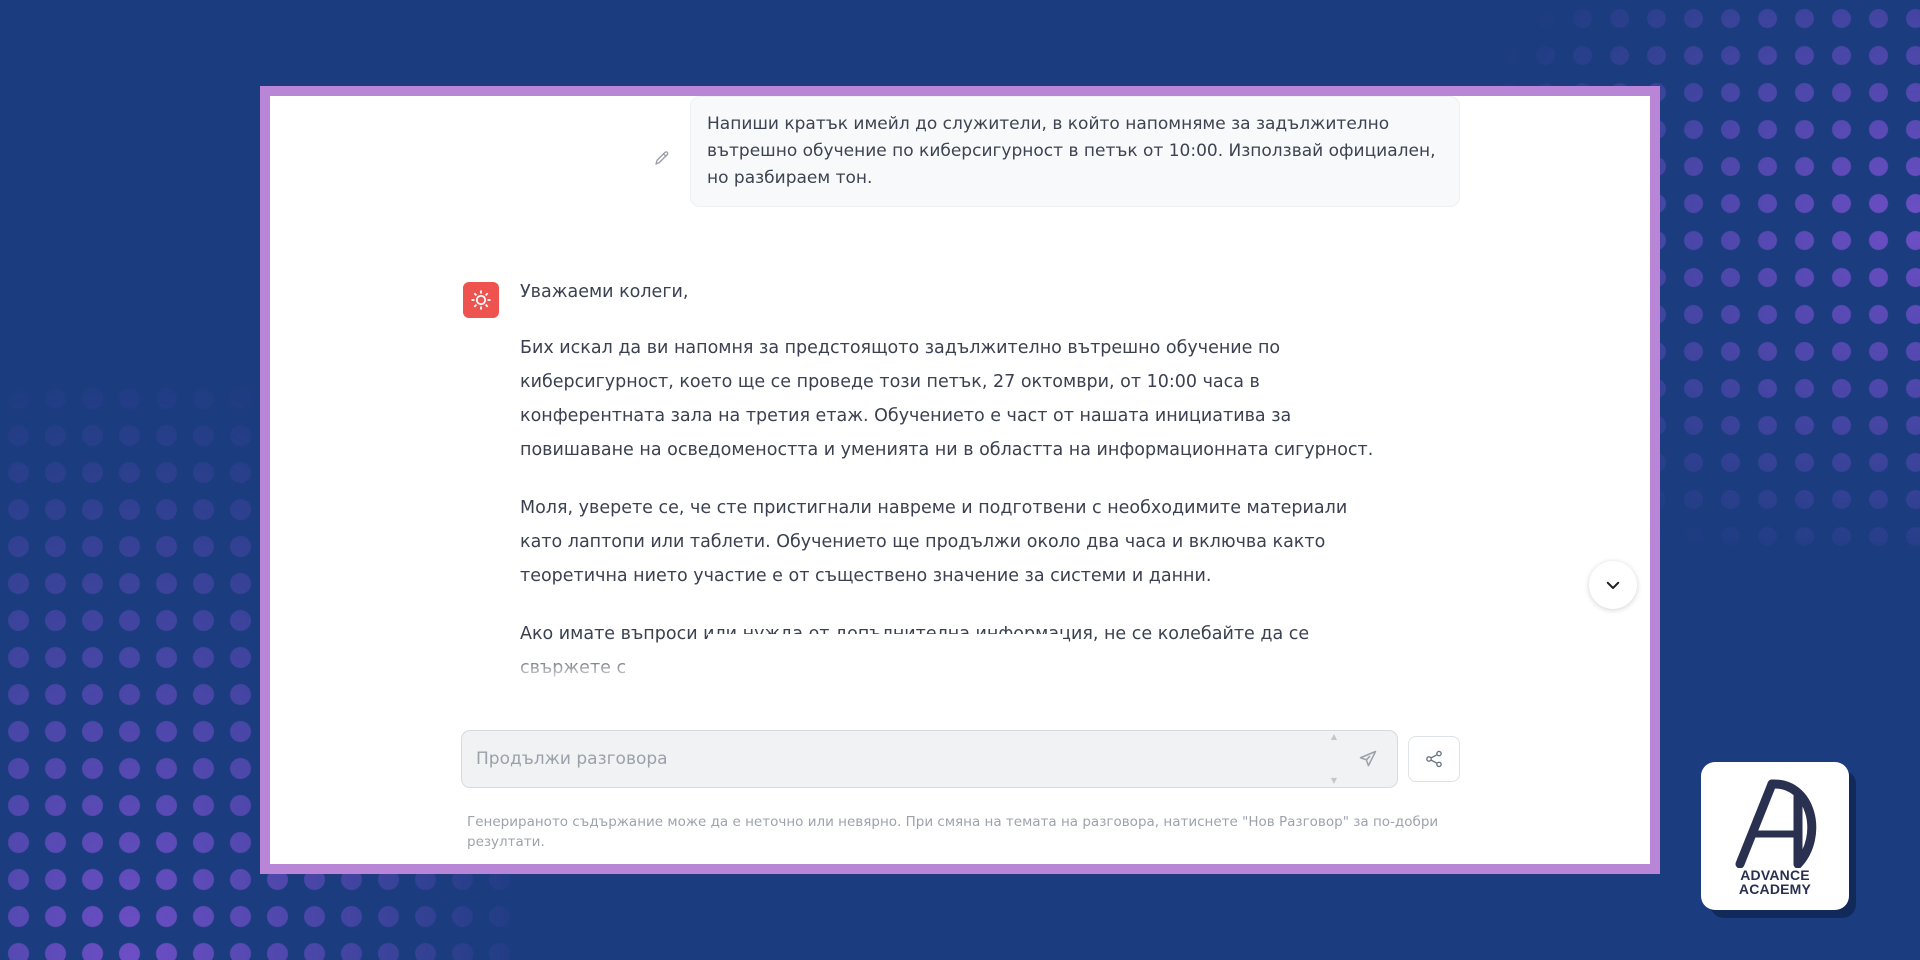 The width and height of the screenshot is (1920, 960). I want to click on gear-icon, so click(481, 300).